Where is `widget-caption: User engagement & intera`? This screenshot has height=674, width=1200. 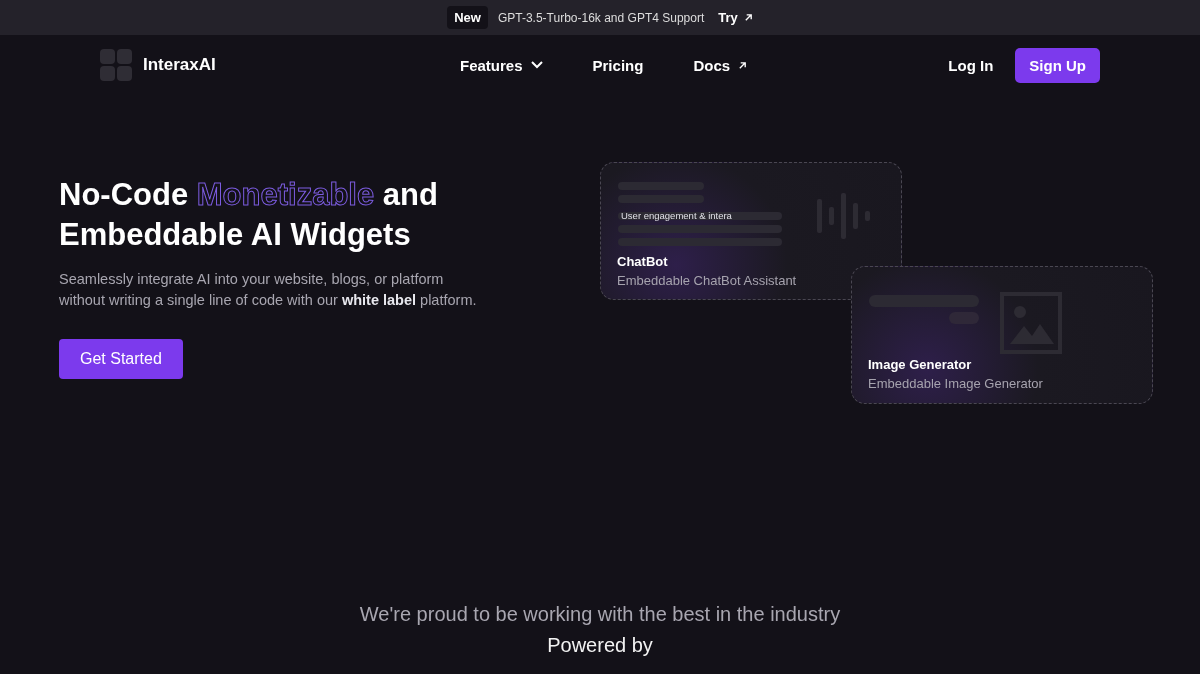
widget-caption: User engagement & intera is located at coordinates (676, 215).